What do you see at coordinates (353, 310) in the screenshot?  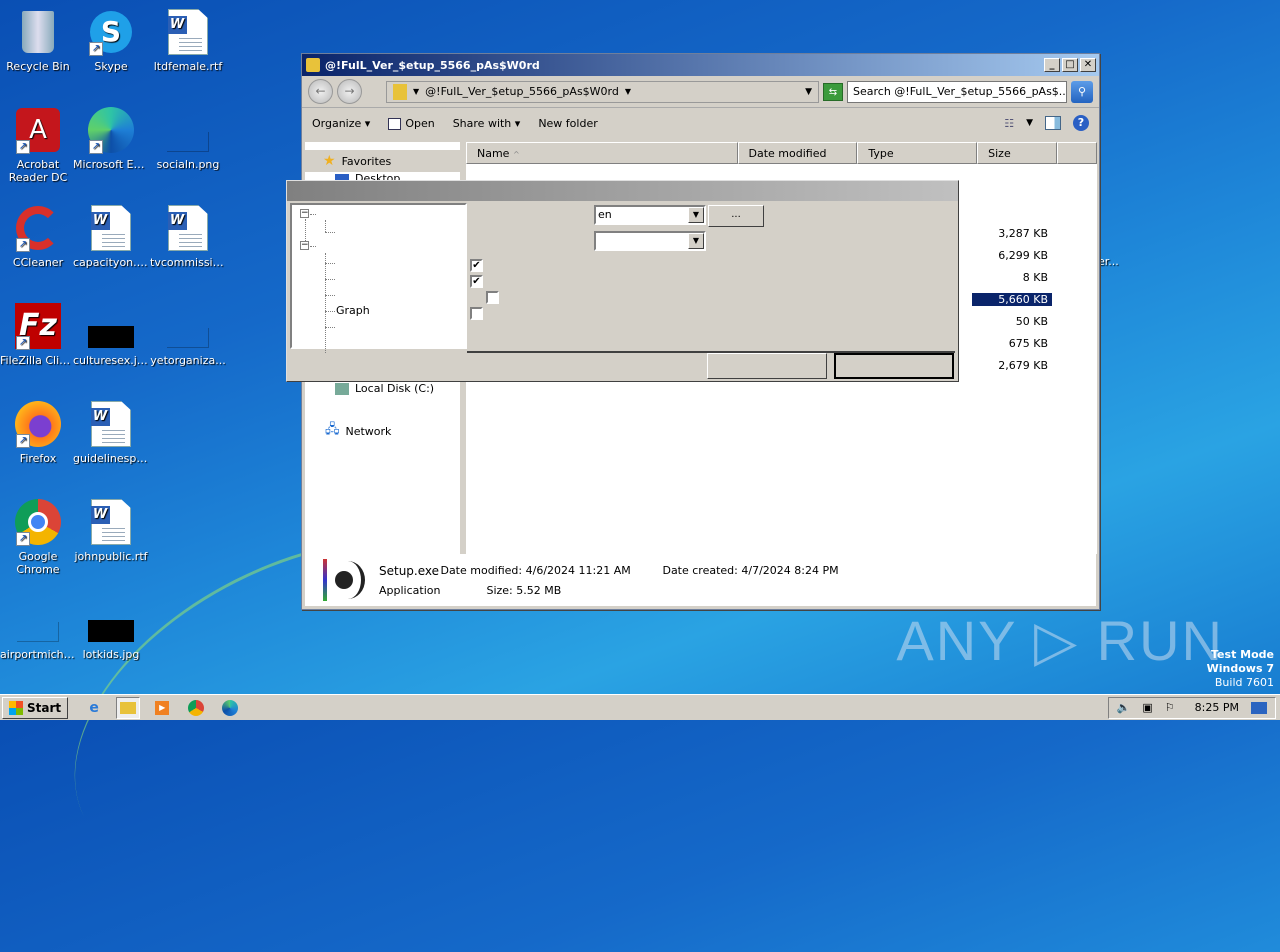 I see `tree-node-graph: Graph` at bounding box center [353, 310].